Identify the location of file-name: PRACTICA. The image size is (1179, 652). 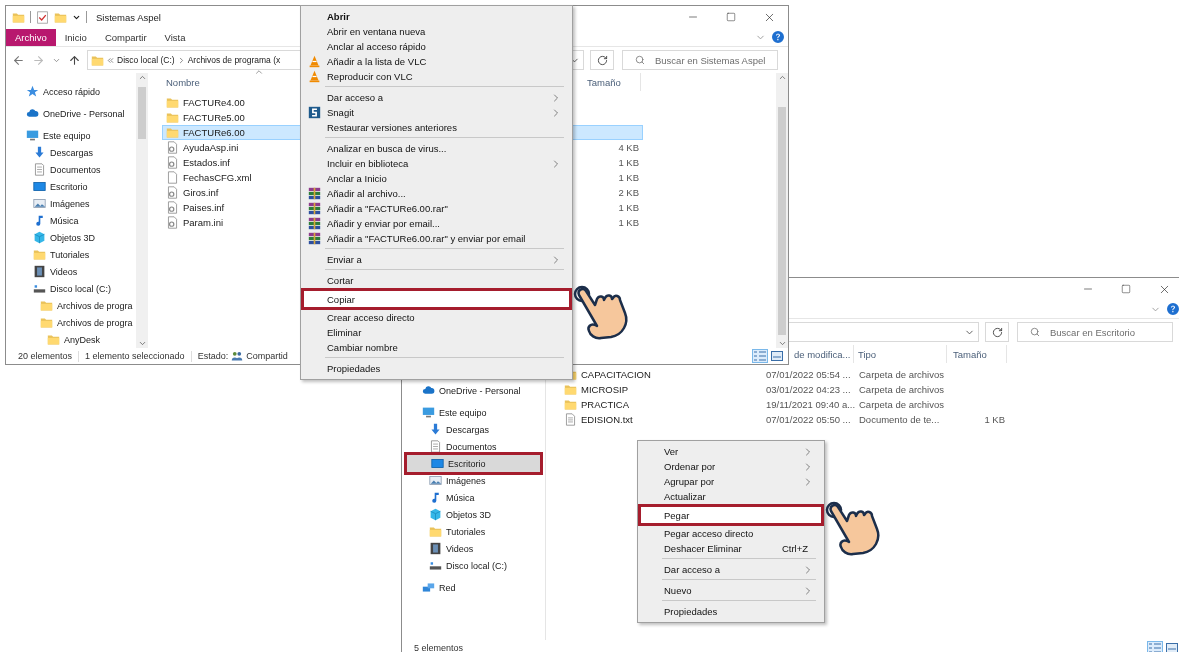
(605, 404).